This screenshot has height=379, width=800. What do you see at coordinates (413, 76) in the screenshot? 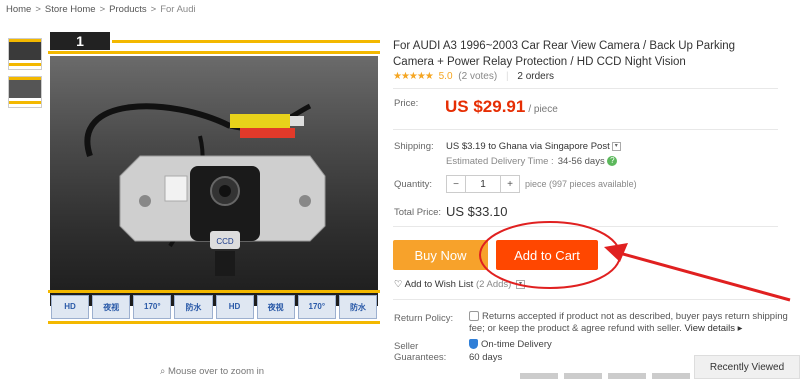
I see `star-rating-icon: ★★★★★` at bounding box center [413, 76].